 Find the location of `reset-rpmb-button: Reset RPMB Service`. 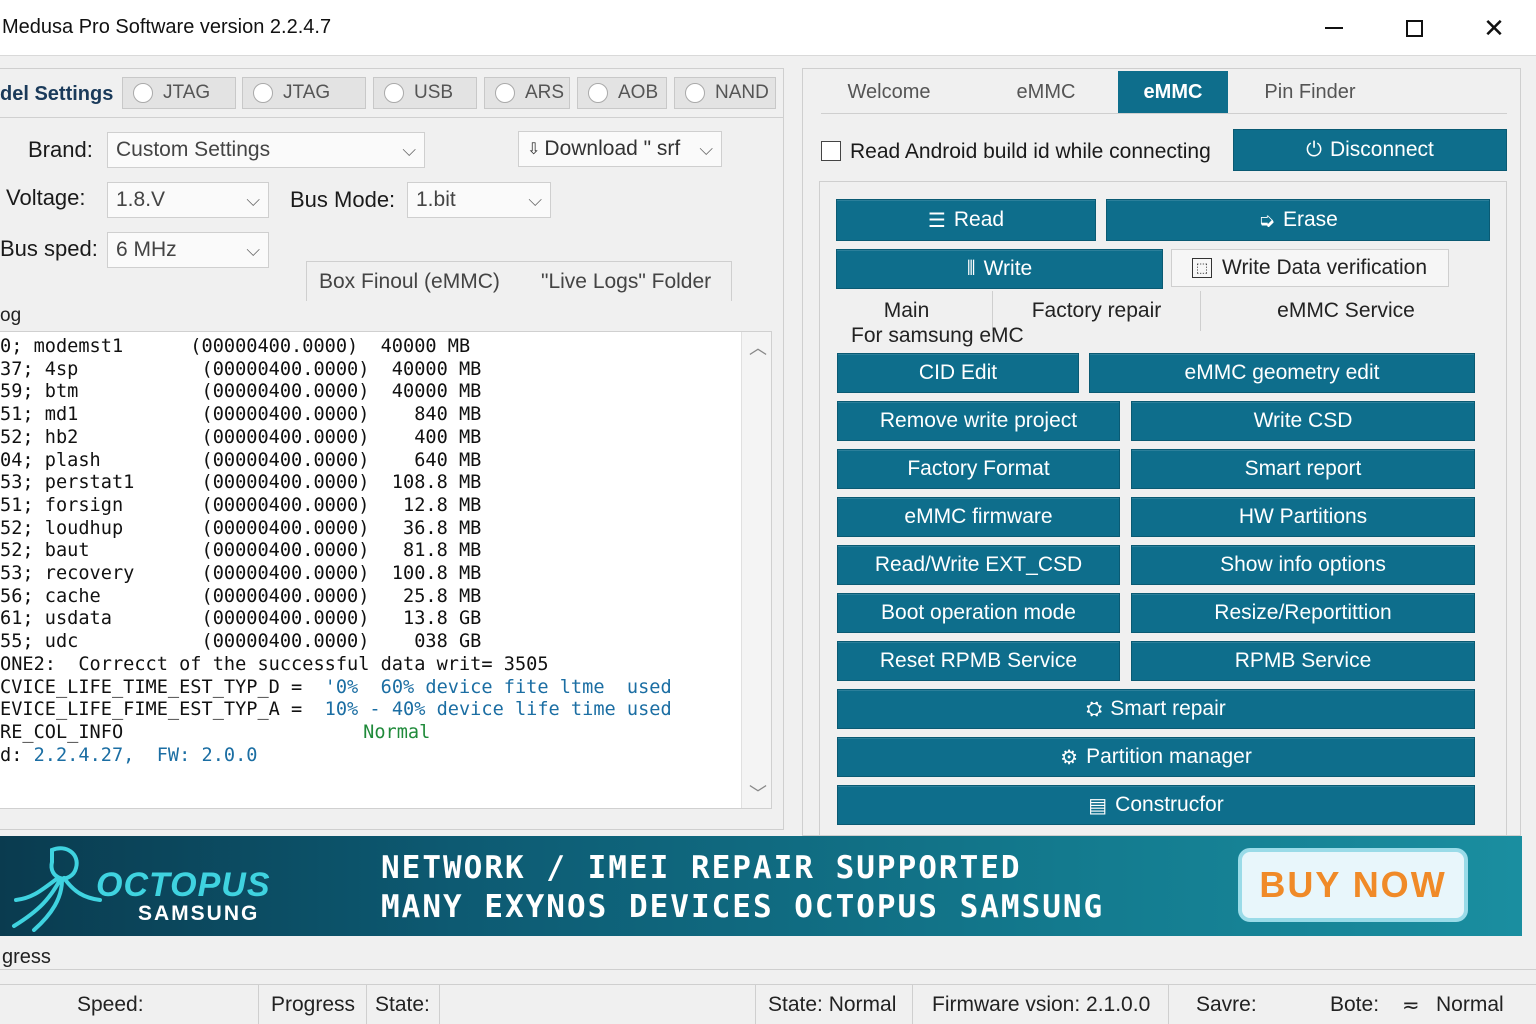

reset-rpmb-button: Reset RPMB Service is located at coordinates (978, 661).